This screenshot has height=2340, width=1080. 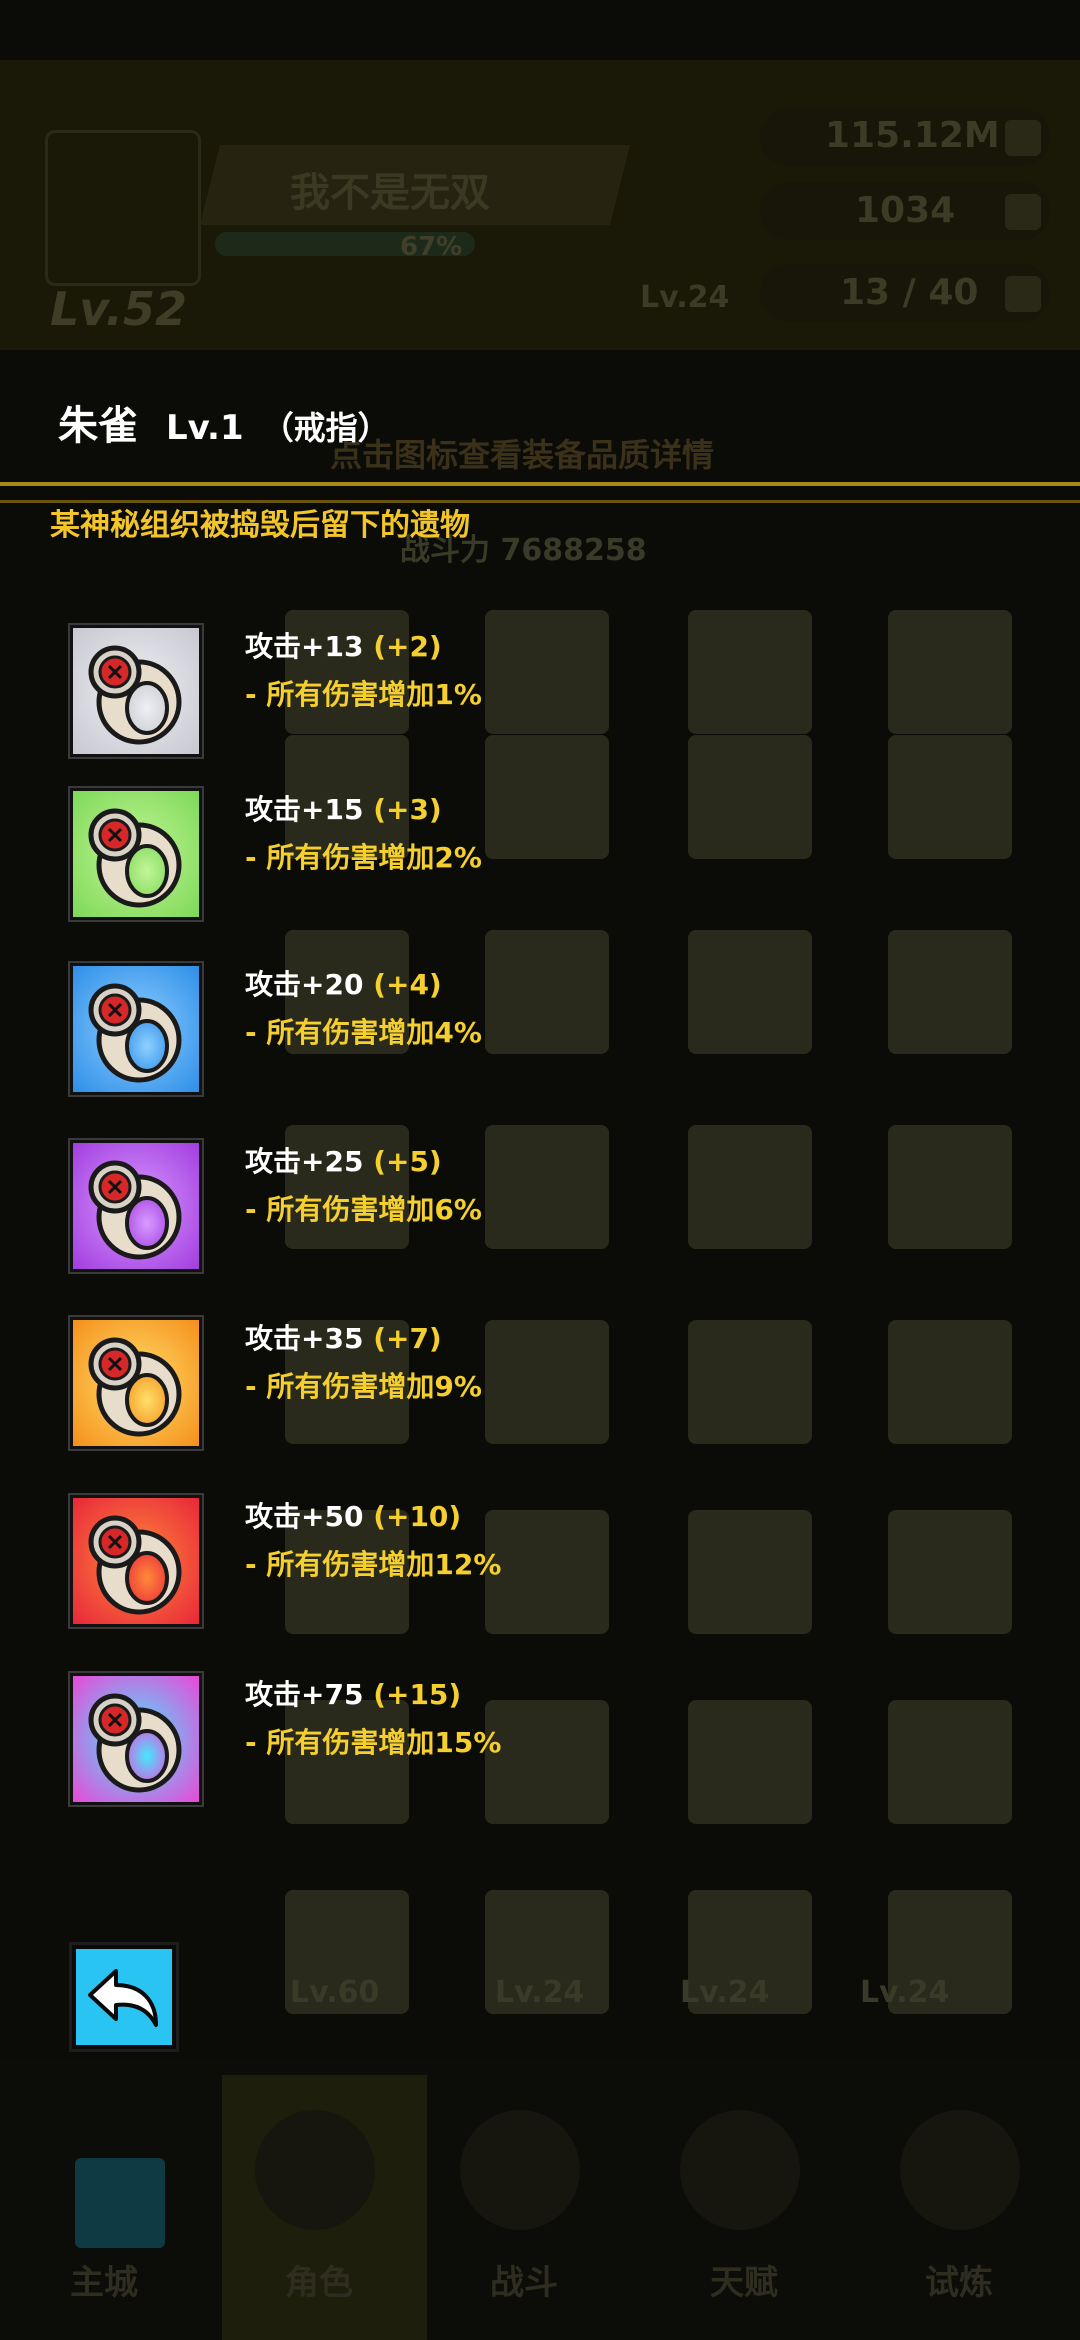 What do you see at coordinates (335, 1992) in the screenshot?
I see `bg-slot-level: Lv.60` at bounding box center [335, 1992].